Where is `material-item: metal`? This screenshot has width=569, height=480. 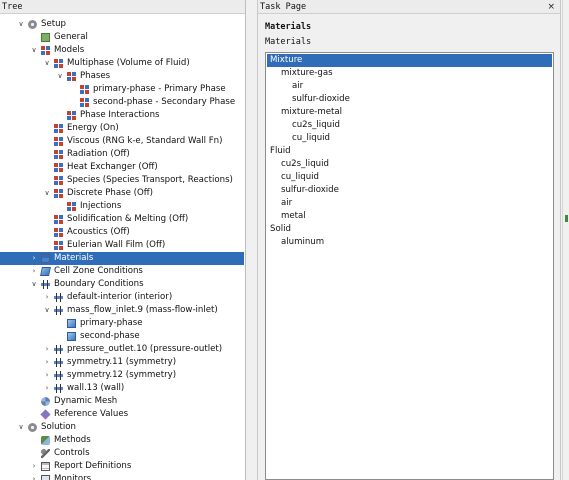 material-item: metal is located at coordinates (409, 216).